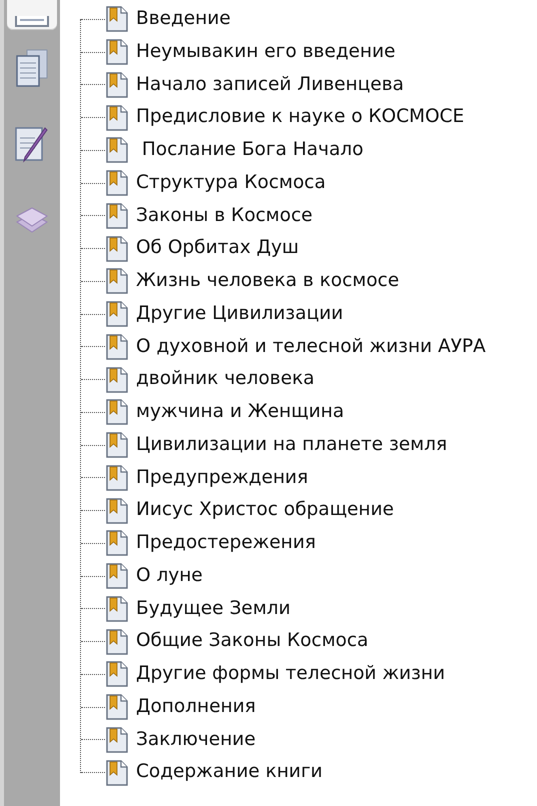 The image size is (537, 806). Describe the element at coordinates (311, 347) in the screenshot. I see `bookmark-item: О духовной и телесной жизни АУРА` at that location.